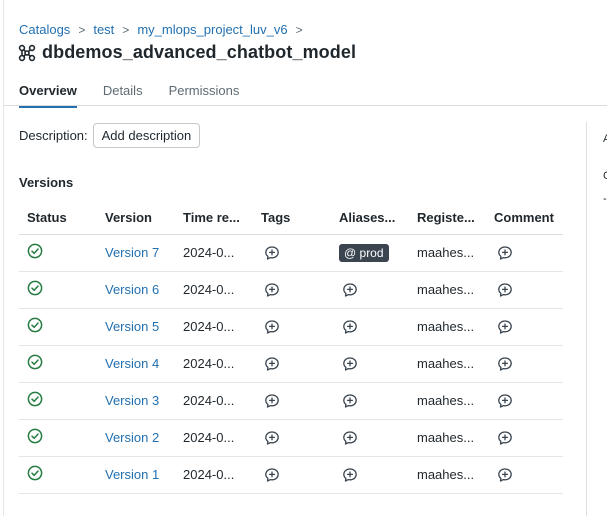  Describe the element at coordinates (132, 252) in the screenshot. I see `version-link: Version 7` at that location.